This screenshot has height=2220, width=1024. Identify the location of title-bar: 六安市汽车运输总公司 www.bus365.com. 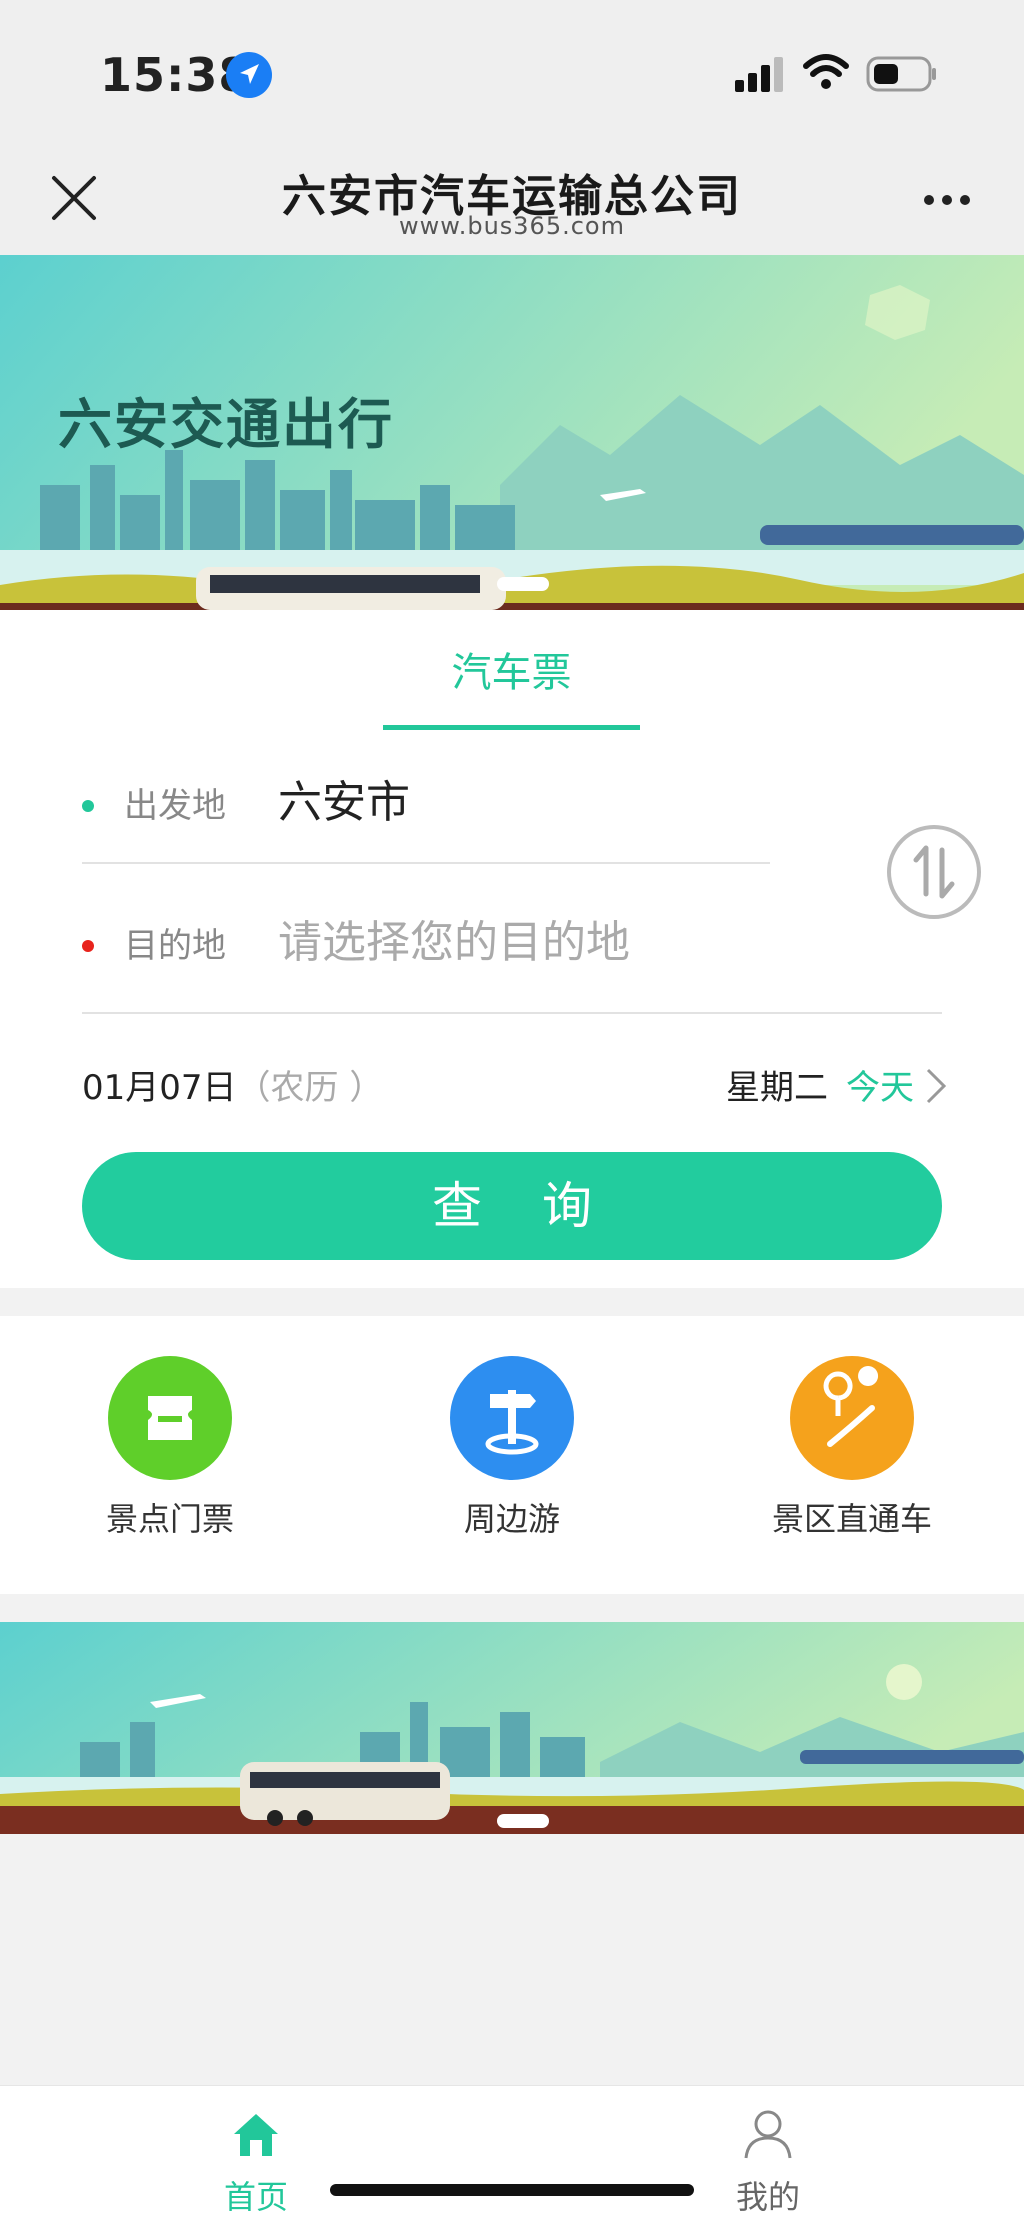
(512, 197).